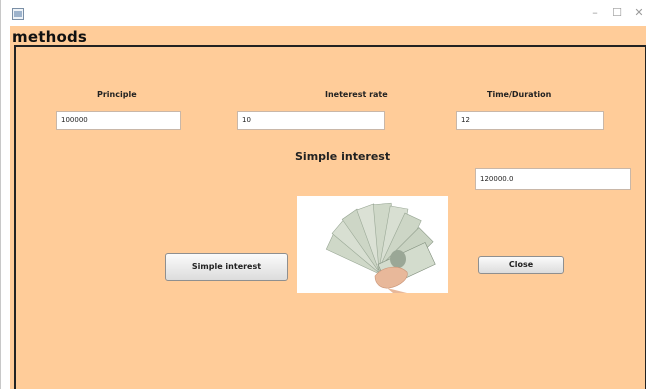  What do you see at coordinates (118, 120) in the screenshot?
I see `principle-input: 100000` at bounding box center [118, 120].